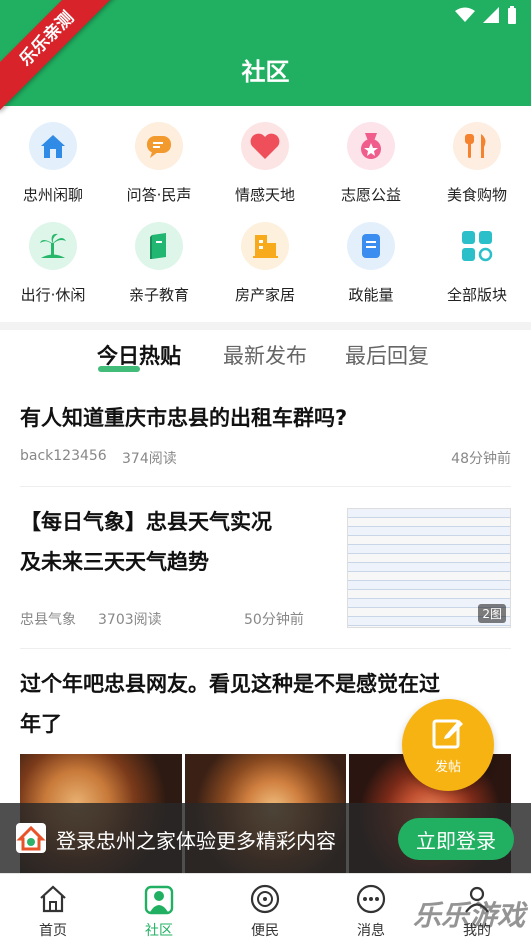 This screenshot has width=531, height=945. I want to click on status-bar, so click(486, 15).